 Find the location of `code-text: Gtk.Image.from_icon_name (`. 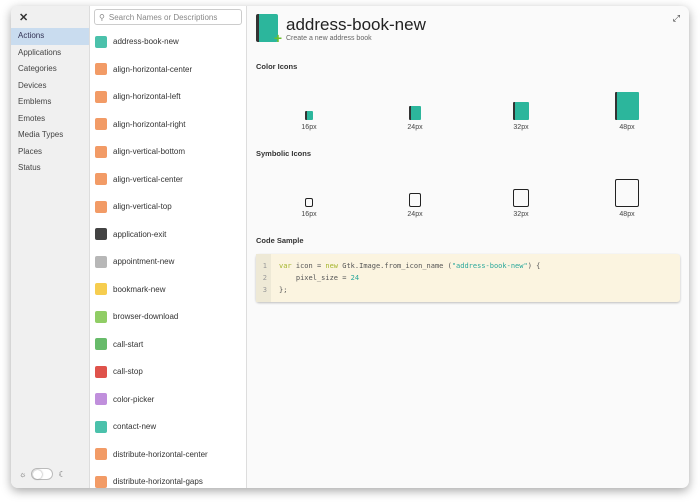

code-text: Gtk.Image.from_icon_name ( is located at coordinates (395, 266).